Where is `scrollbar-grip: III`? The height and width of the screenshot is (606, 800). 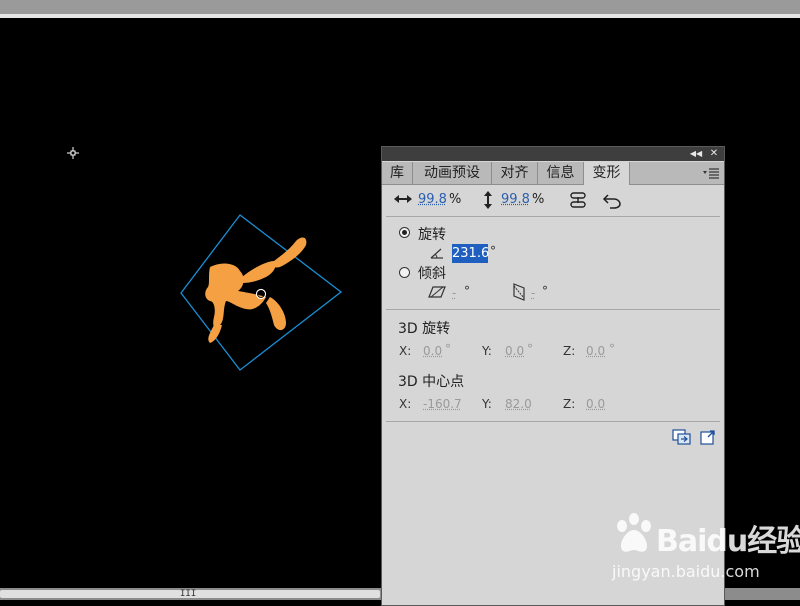
scrollbar-grip: III is located at coordinates (188, 594).